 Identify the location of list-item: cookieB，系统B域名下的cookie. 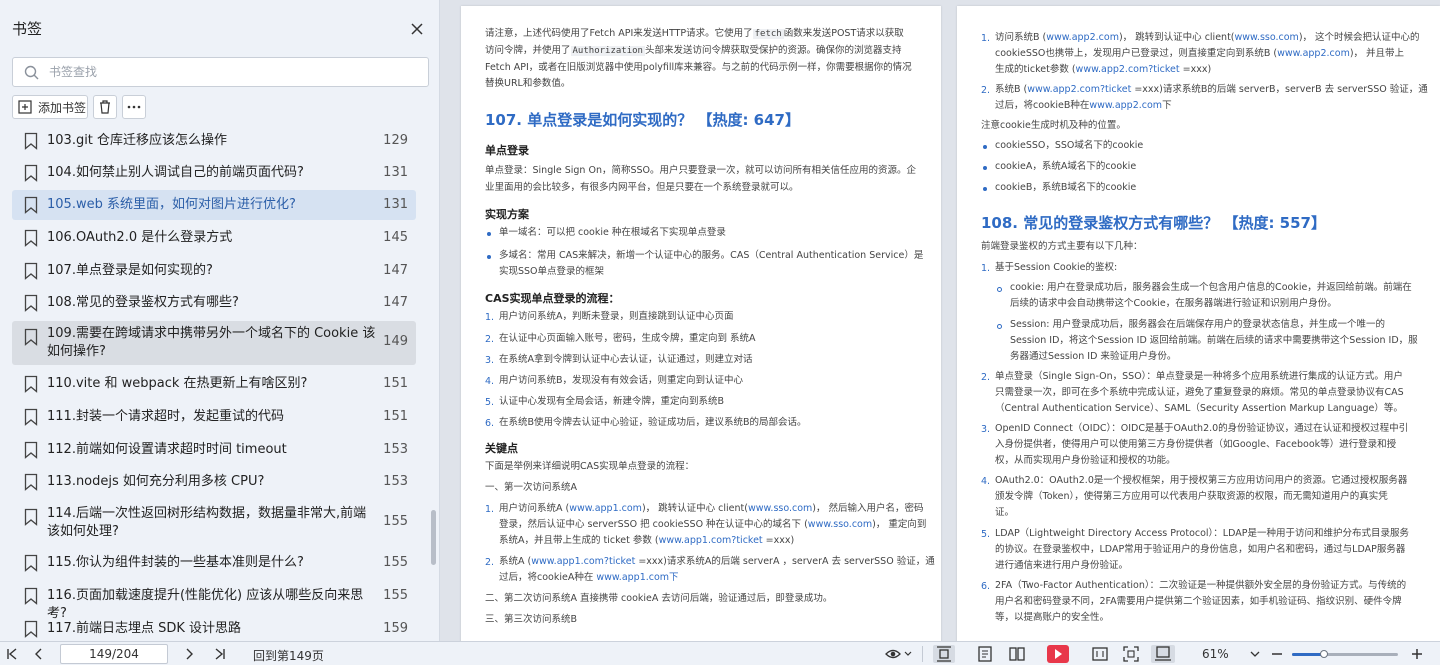
(1066, 187).